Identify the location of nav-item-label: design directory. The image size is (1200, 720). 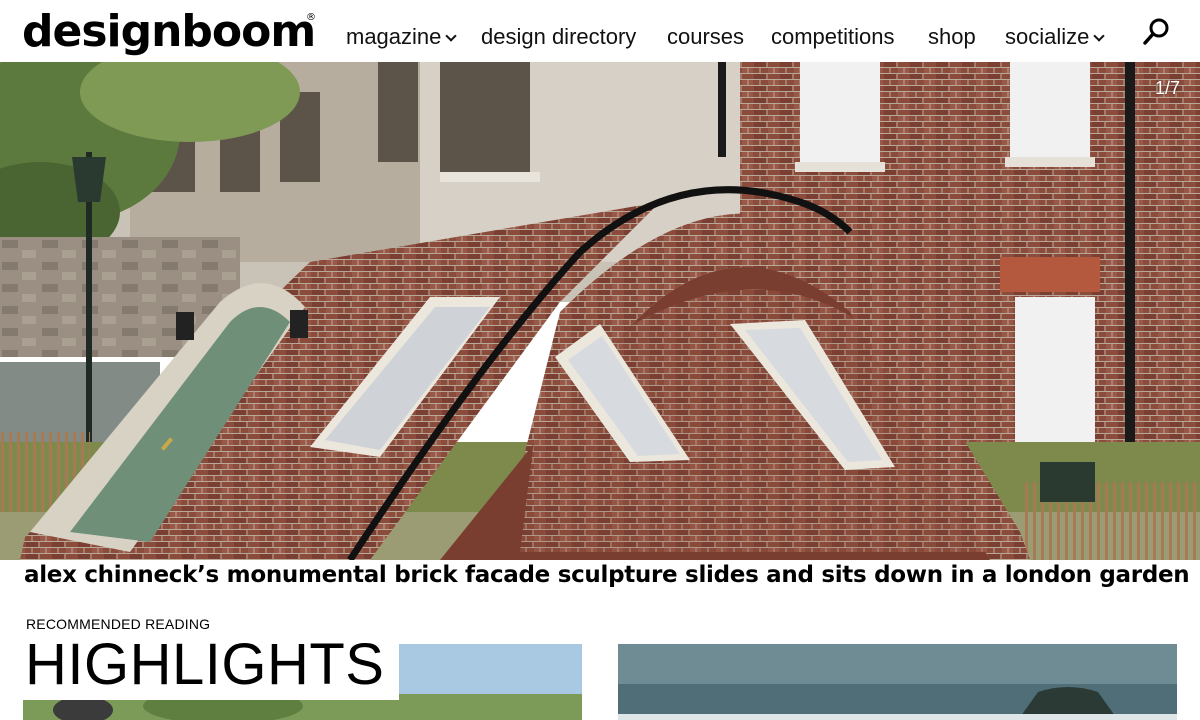
(559, 36).